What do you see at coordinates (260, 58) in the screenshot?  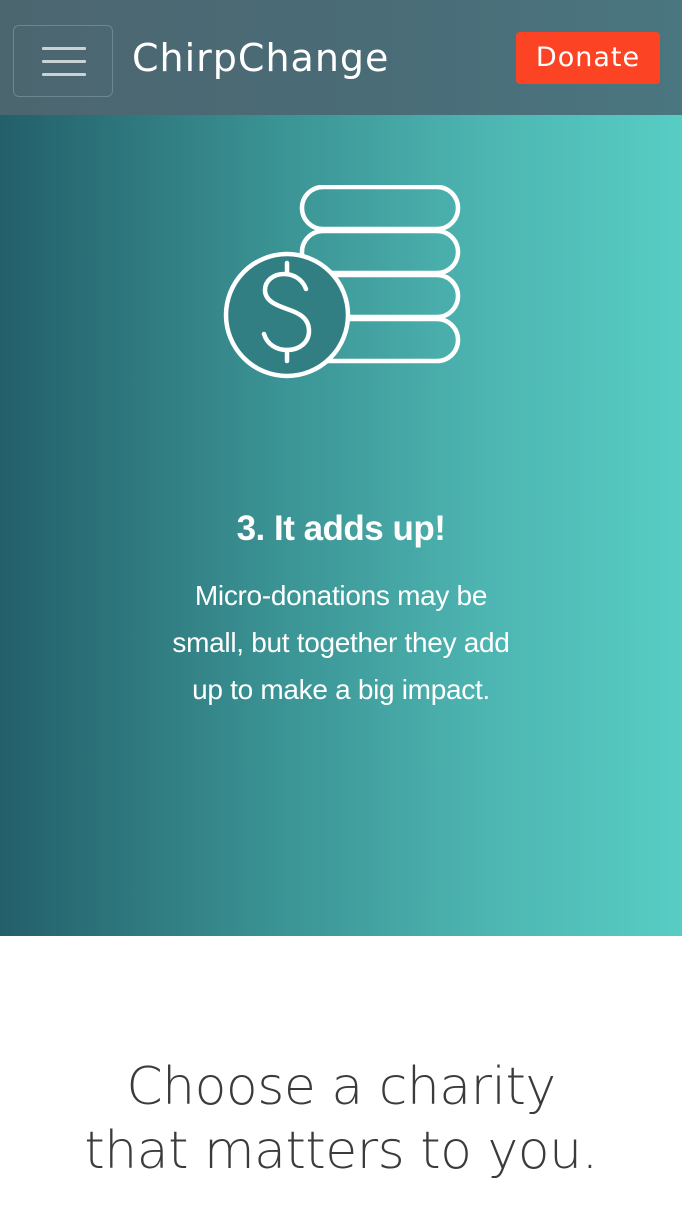 I see `brand-logo-text: ChirpChange` at bounding box center [260, 58].